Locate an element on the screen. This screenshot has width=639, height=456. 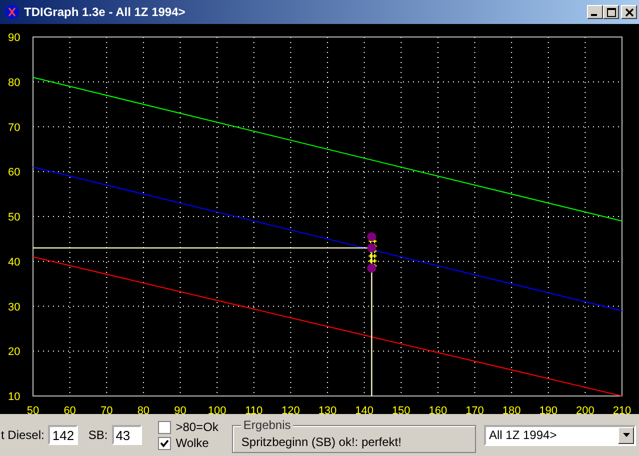
checkbox-option: Wolke is located at coordinates (188, 443).